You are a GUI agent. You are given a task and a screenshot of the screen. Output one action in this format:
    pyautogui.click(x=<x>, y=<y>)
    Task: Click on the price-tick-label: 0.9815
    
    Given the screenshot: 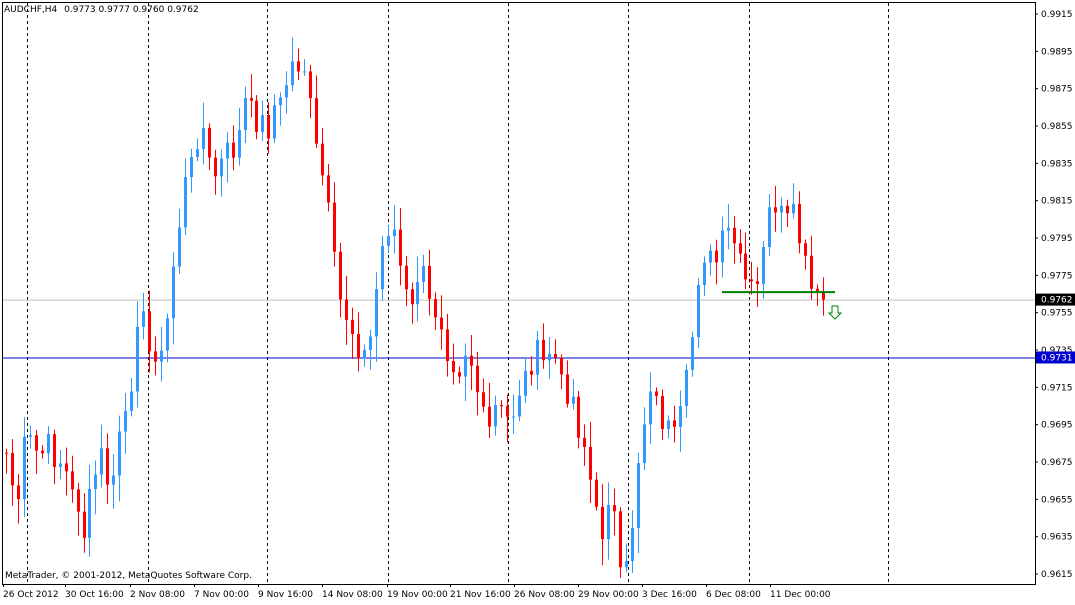 What is the action you would take?
    pyautogui.click(x=1057, y=202)
    